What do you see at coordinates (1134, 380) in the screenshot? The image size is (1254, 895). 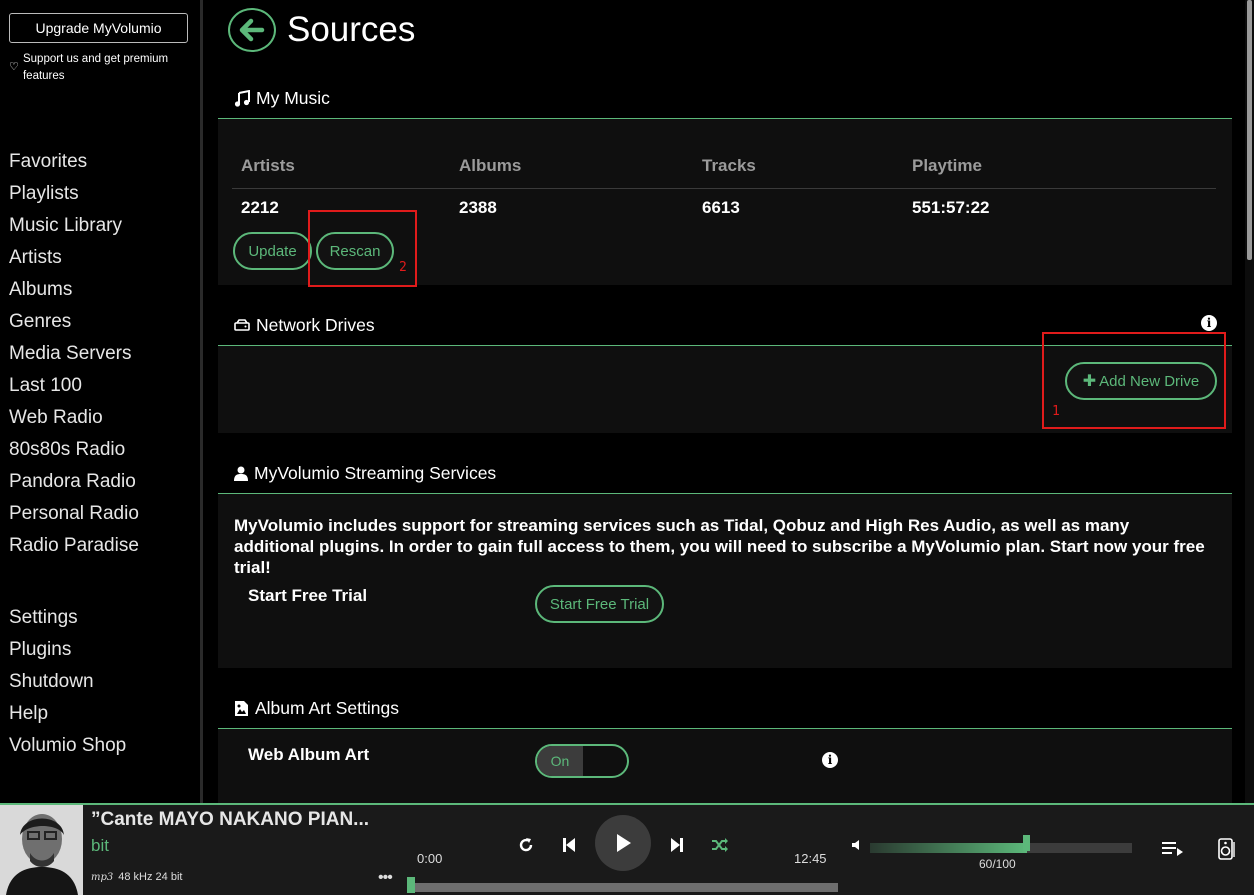 I see `annotation-box-add-drive` at bounding box center [1134, 380].